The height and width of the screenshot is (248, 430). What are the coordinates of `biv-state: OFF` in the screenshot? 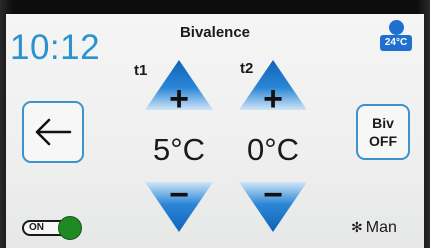 It's located at (383, 141).